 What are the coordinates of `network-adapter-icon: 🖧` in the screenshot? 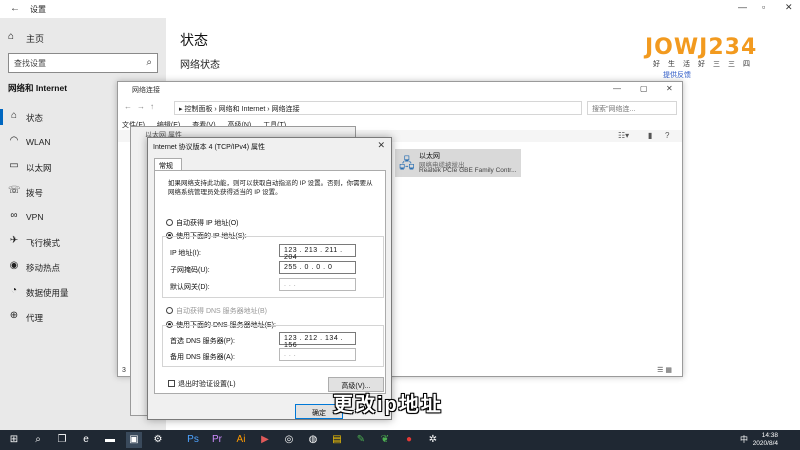 It's located at (407, 163).